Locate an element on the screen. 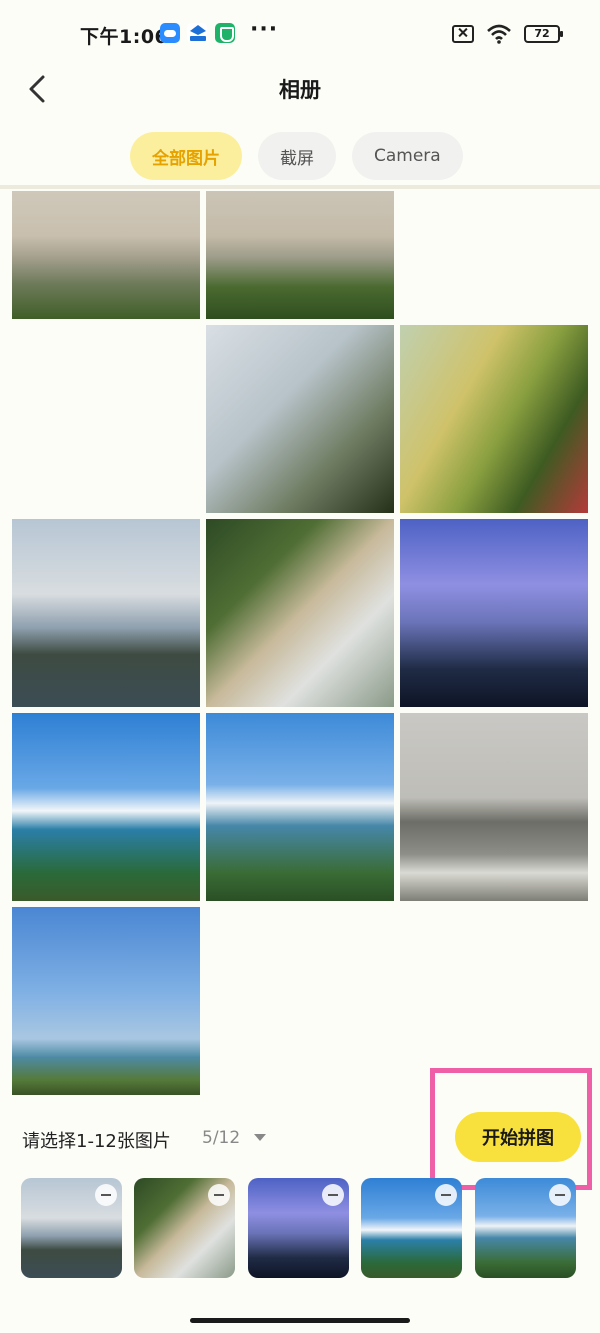 The image size is (600, 1333). photo-tree-branches is located at coordinates (300, 419).